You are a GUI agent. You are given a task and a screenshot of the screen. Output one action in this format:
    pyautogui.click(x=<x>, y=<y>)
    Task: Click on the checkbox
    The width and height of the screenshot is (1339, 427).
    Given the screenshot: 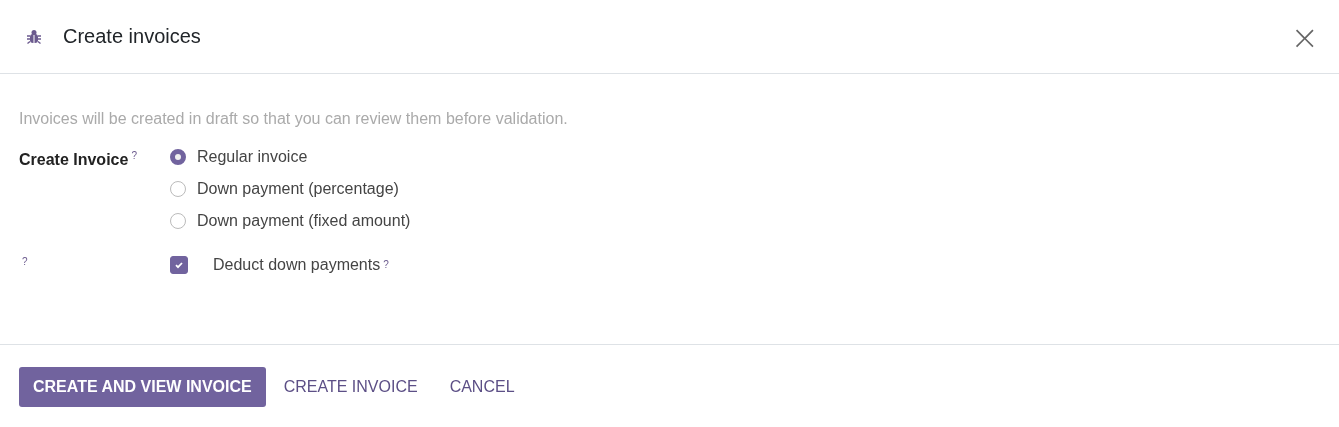 What is the action you would take?
    pyautogui.click(x=179, y=264)
    